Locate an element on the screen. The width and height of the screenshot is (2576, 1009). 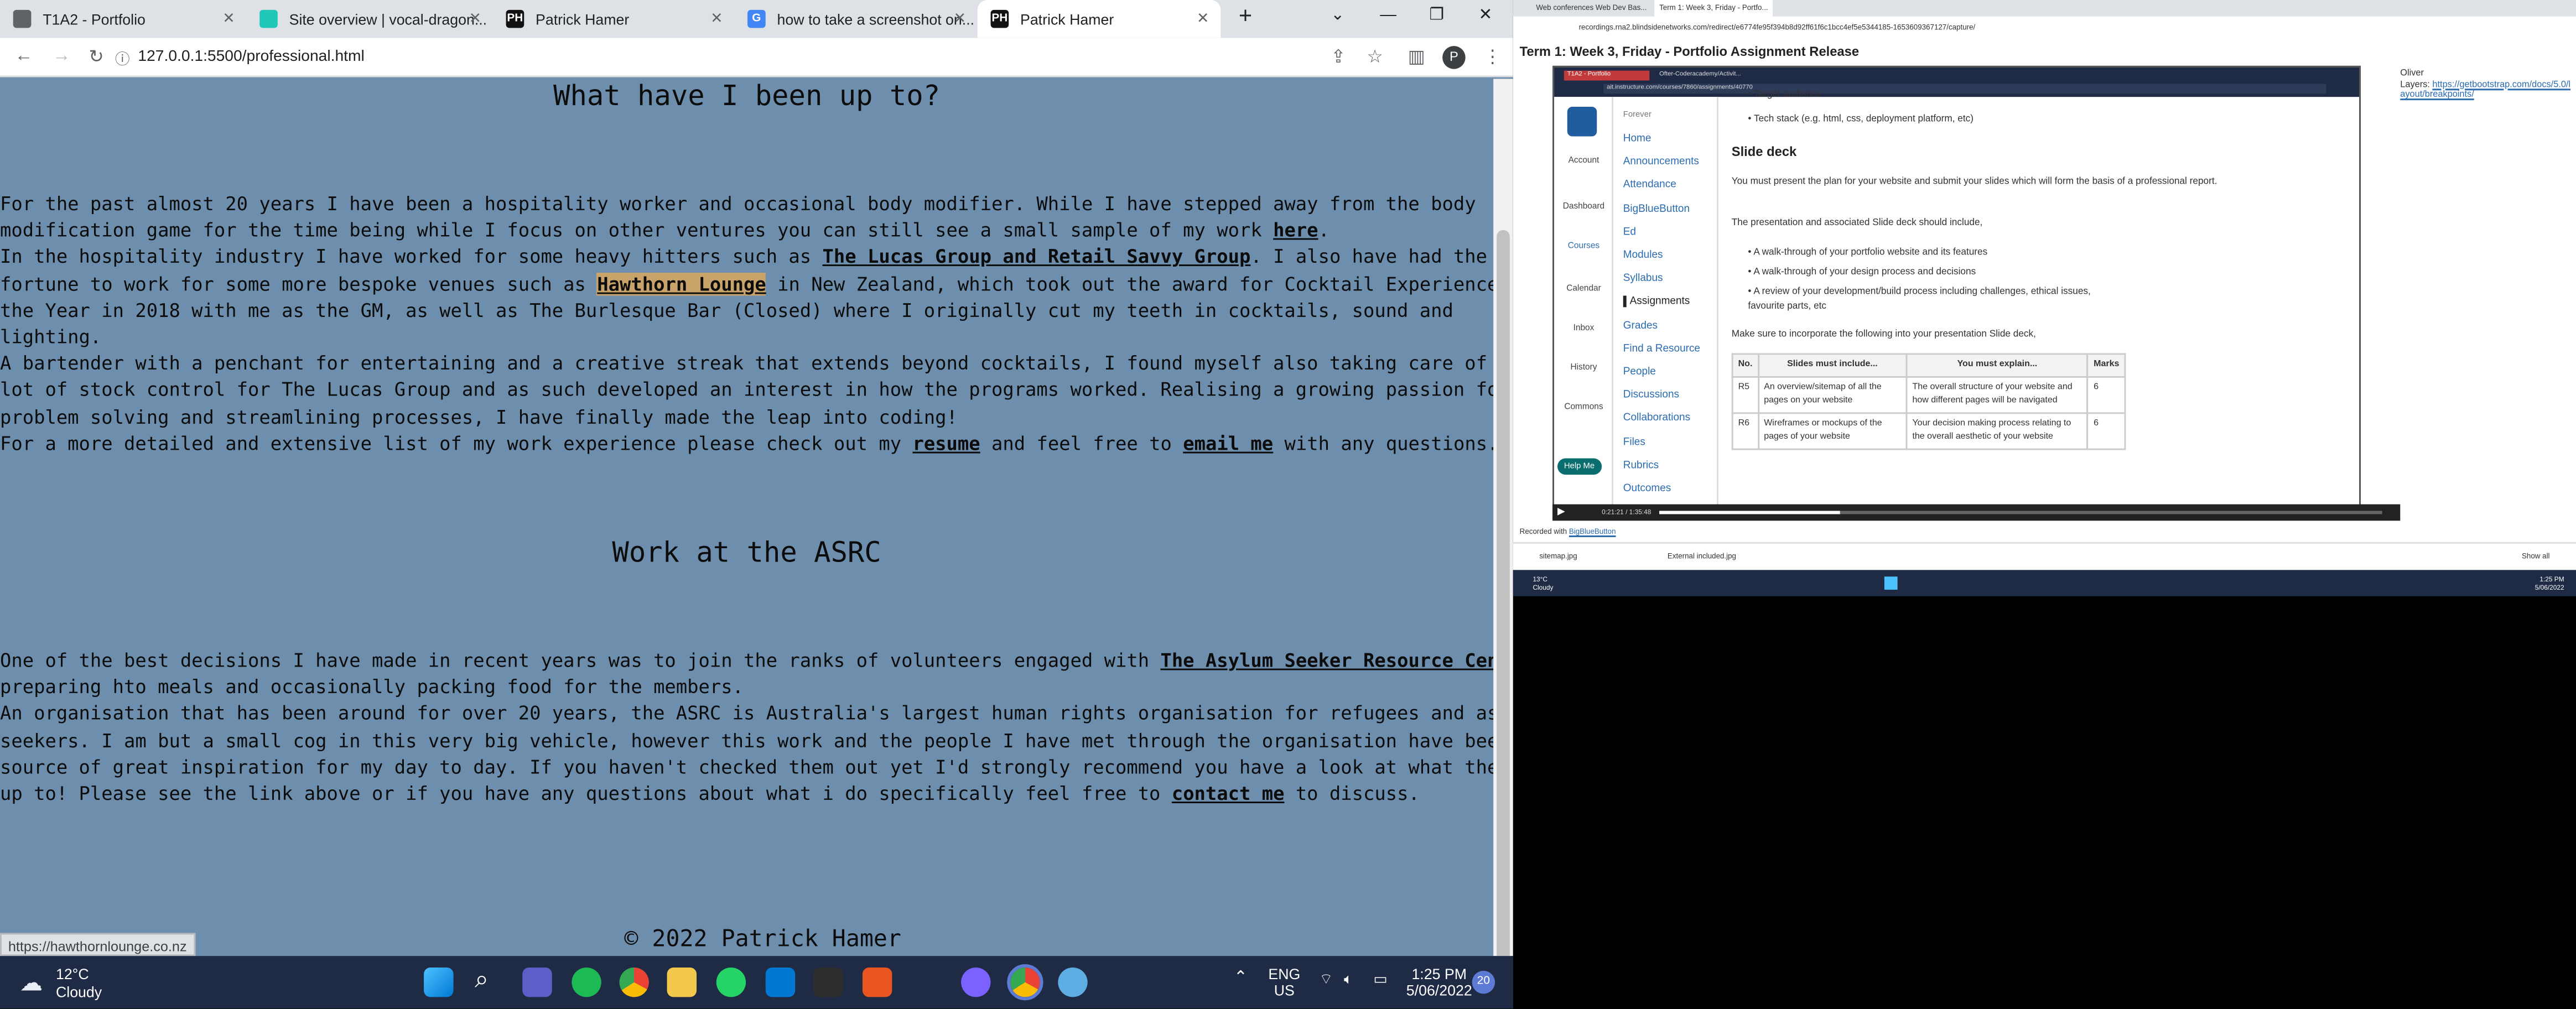
whatsapp-icon is located at coordinates (731, 982).